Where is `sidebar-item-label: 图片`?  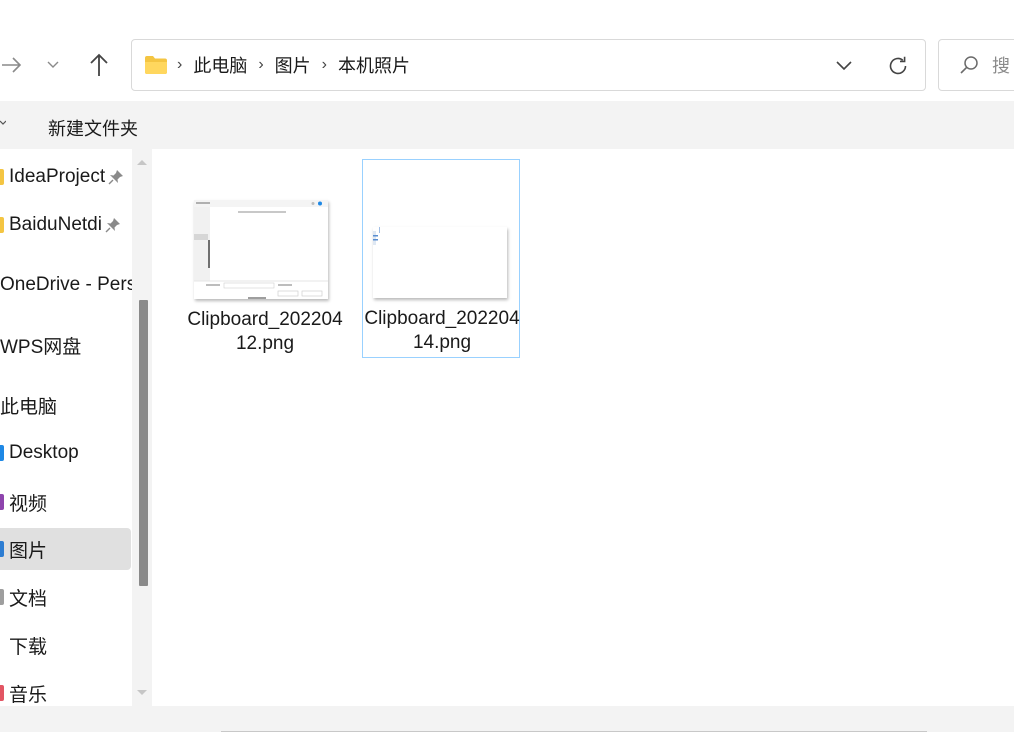
sidebar-item-label: 图片 is located at coordinates (28, 551).